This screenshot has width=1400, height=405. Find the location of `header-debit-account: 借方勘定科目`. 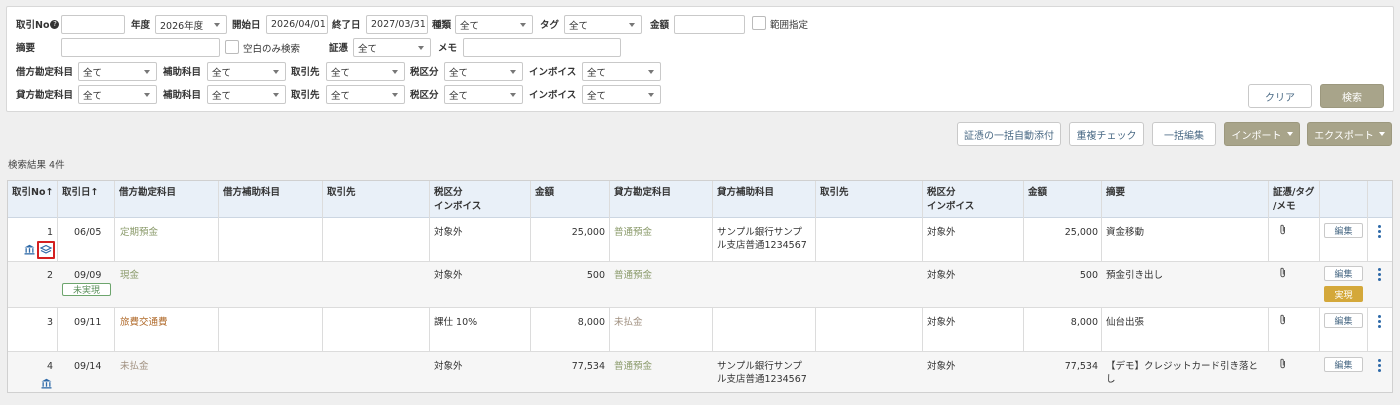

header-debit-account: 借方勘定科目 is located at coordinates (148, 192).